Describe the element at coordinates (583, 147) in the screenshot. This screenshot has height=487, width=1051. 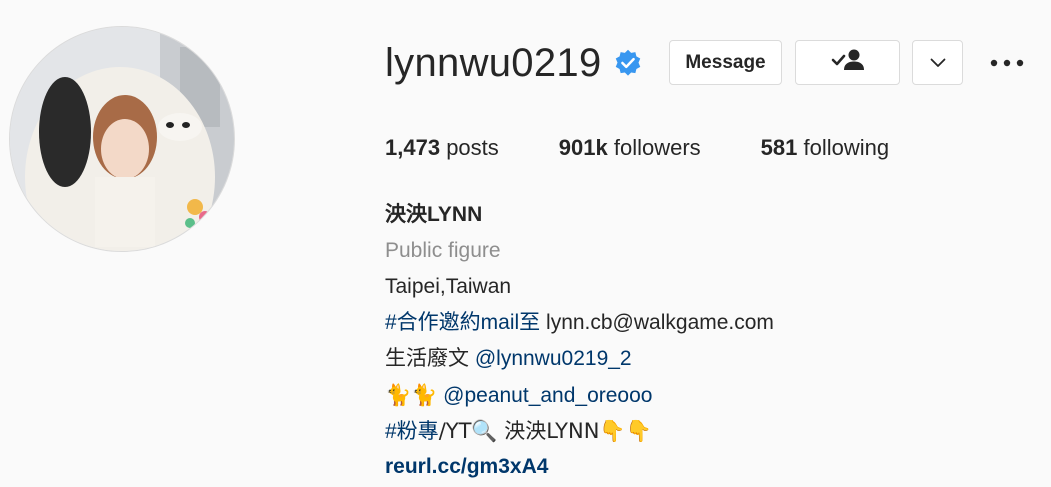
I see `followers-count: 901k` at that location.